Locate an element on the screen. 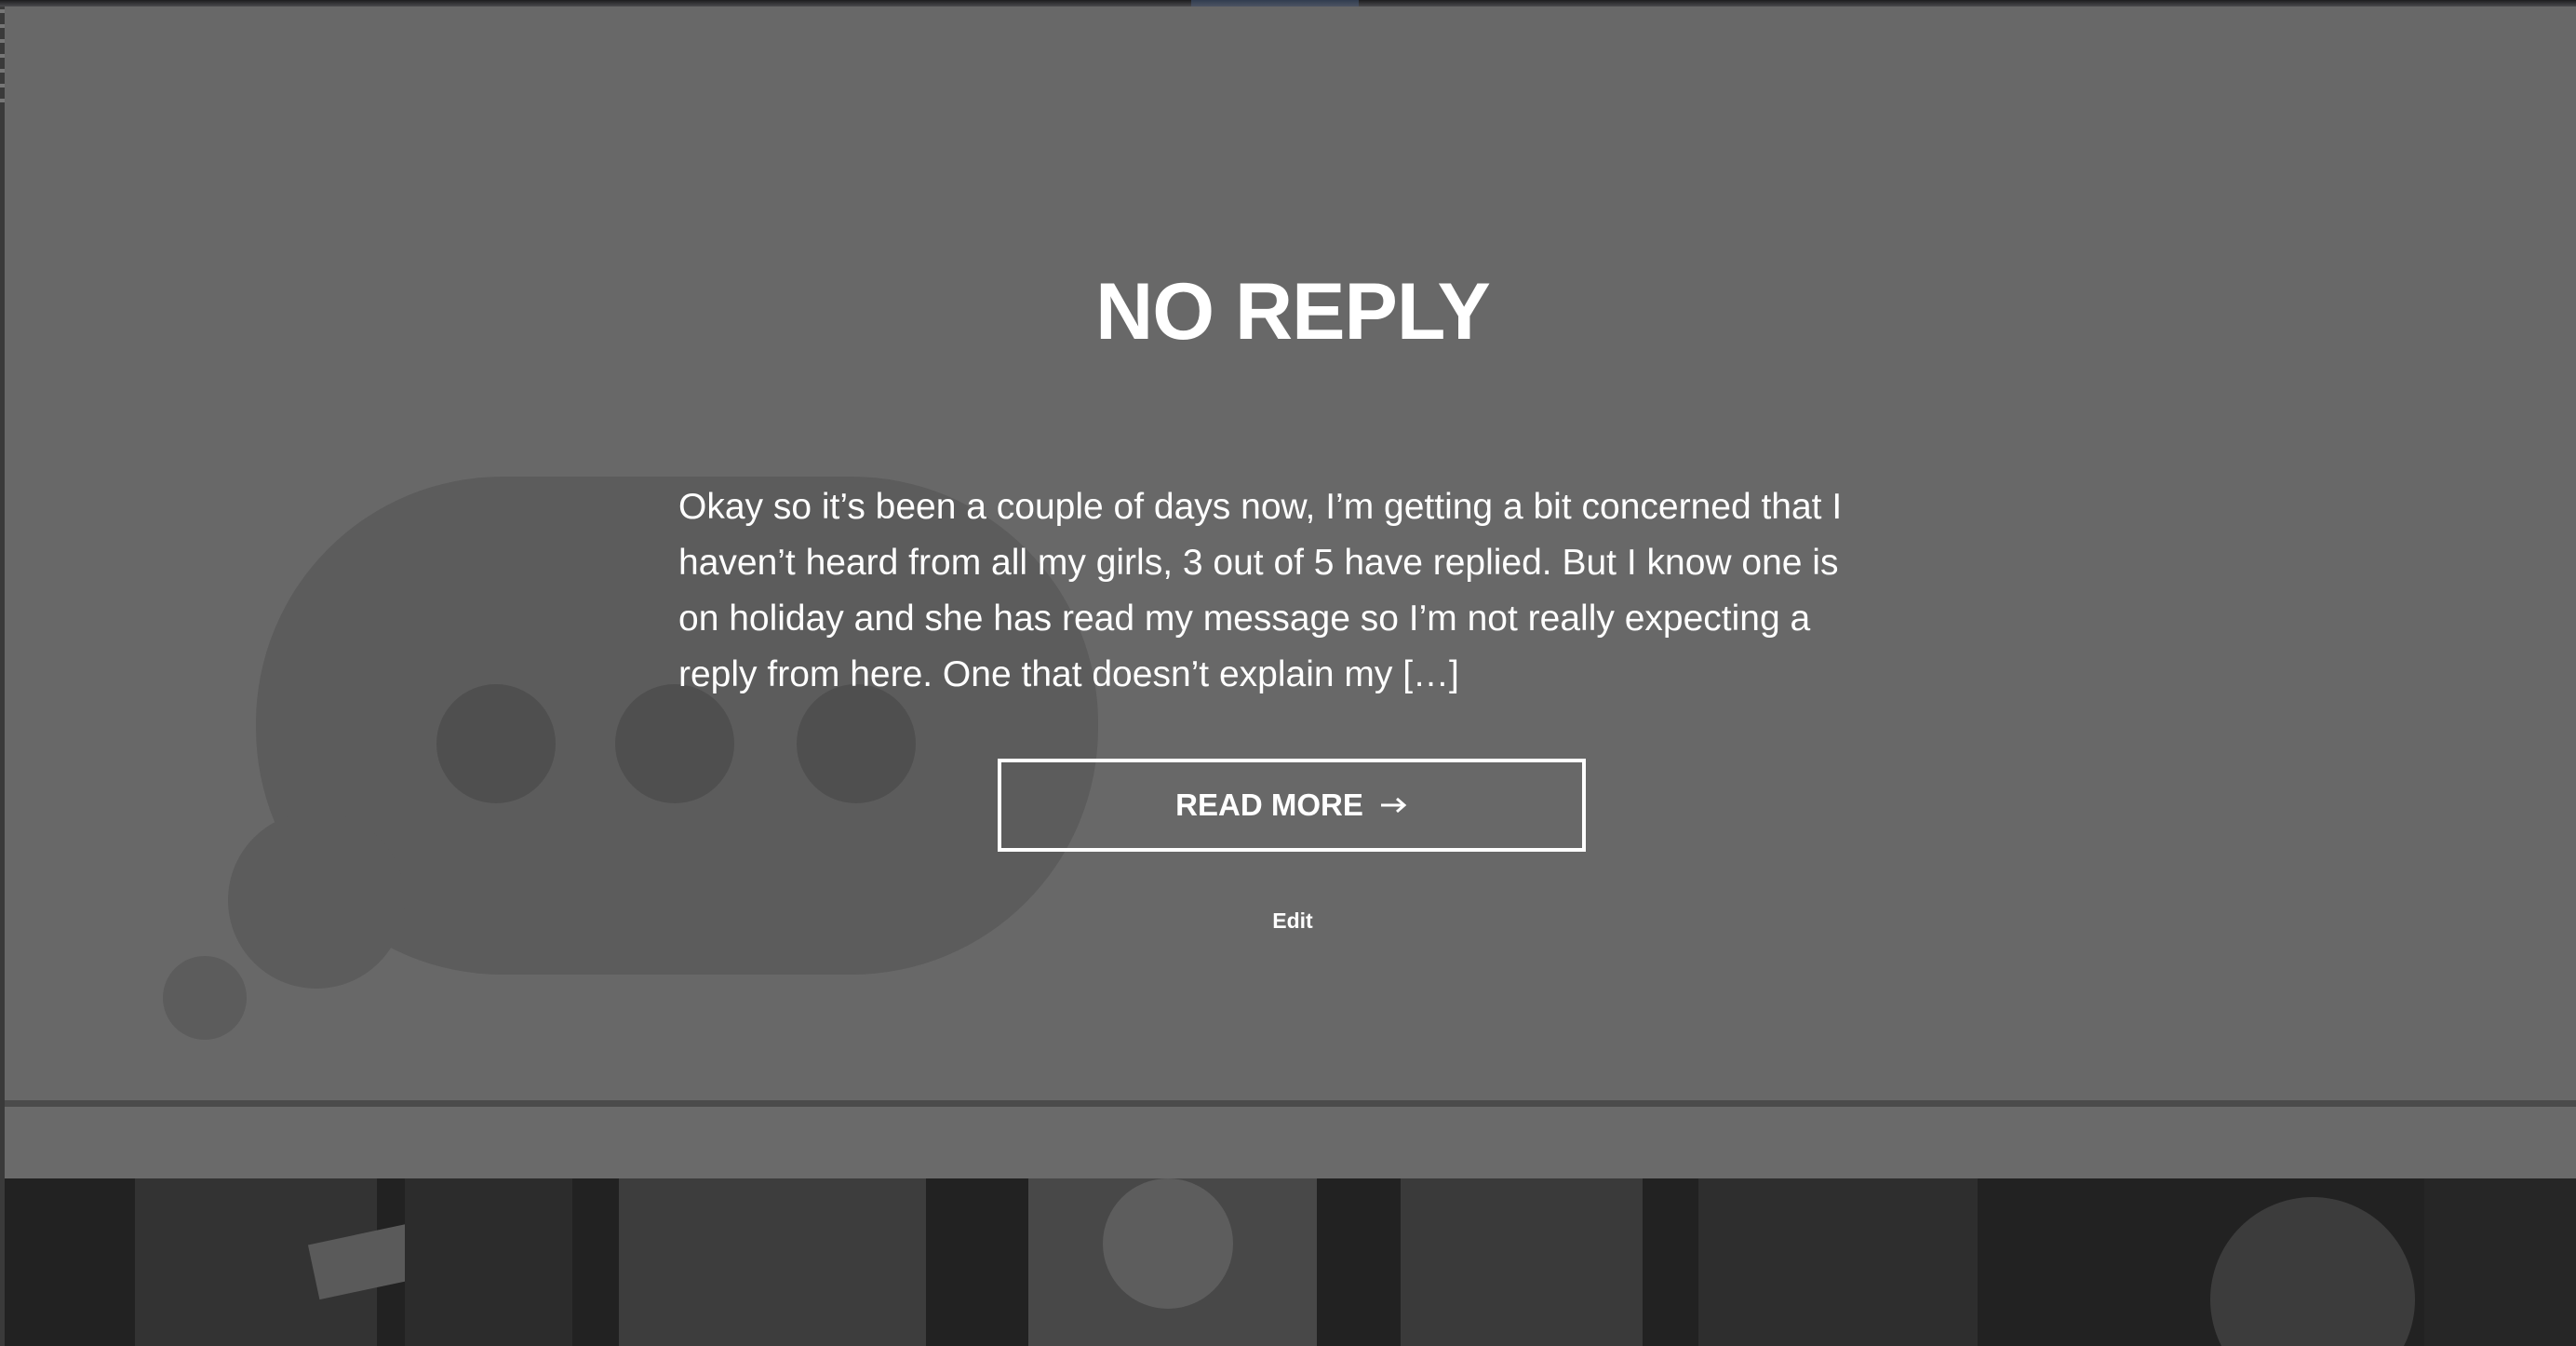 This screenshot has height=1346, width=2576. next-post-image is located at coordinates (1290, 1262).